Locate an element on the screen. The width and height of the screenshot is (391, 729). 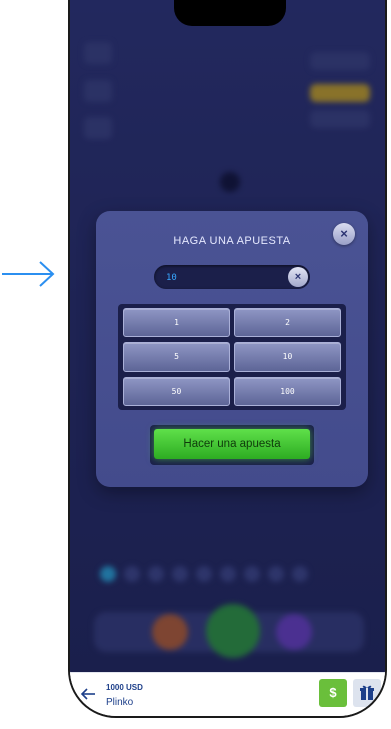
amount-grid: 1 2 5 10 50 100 is located at coordinates (232, 357).